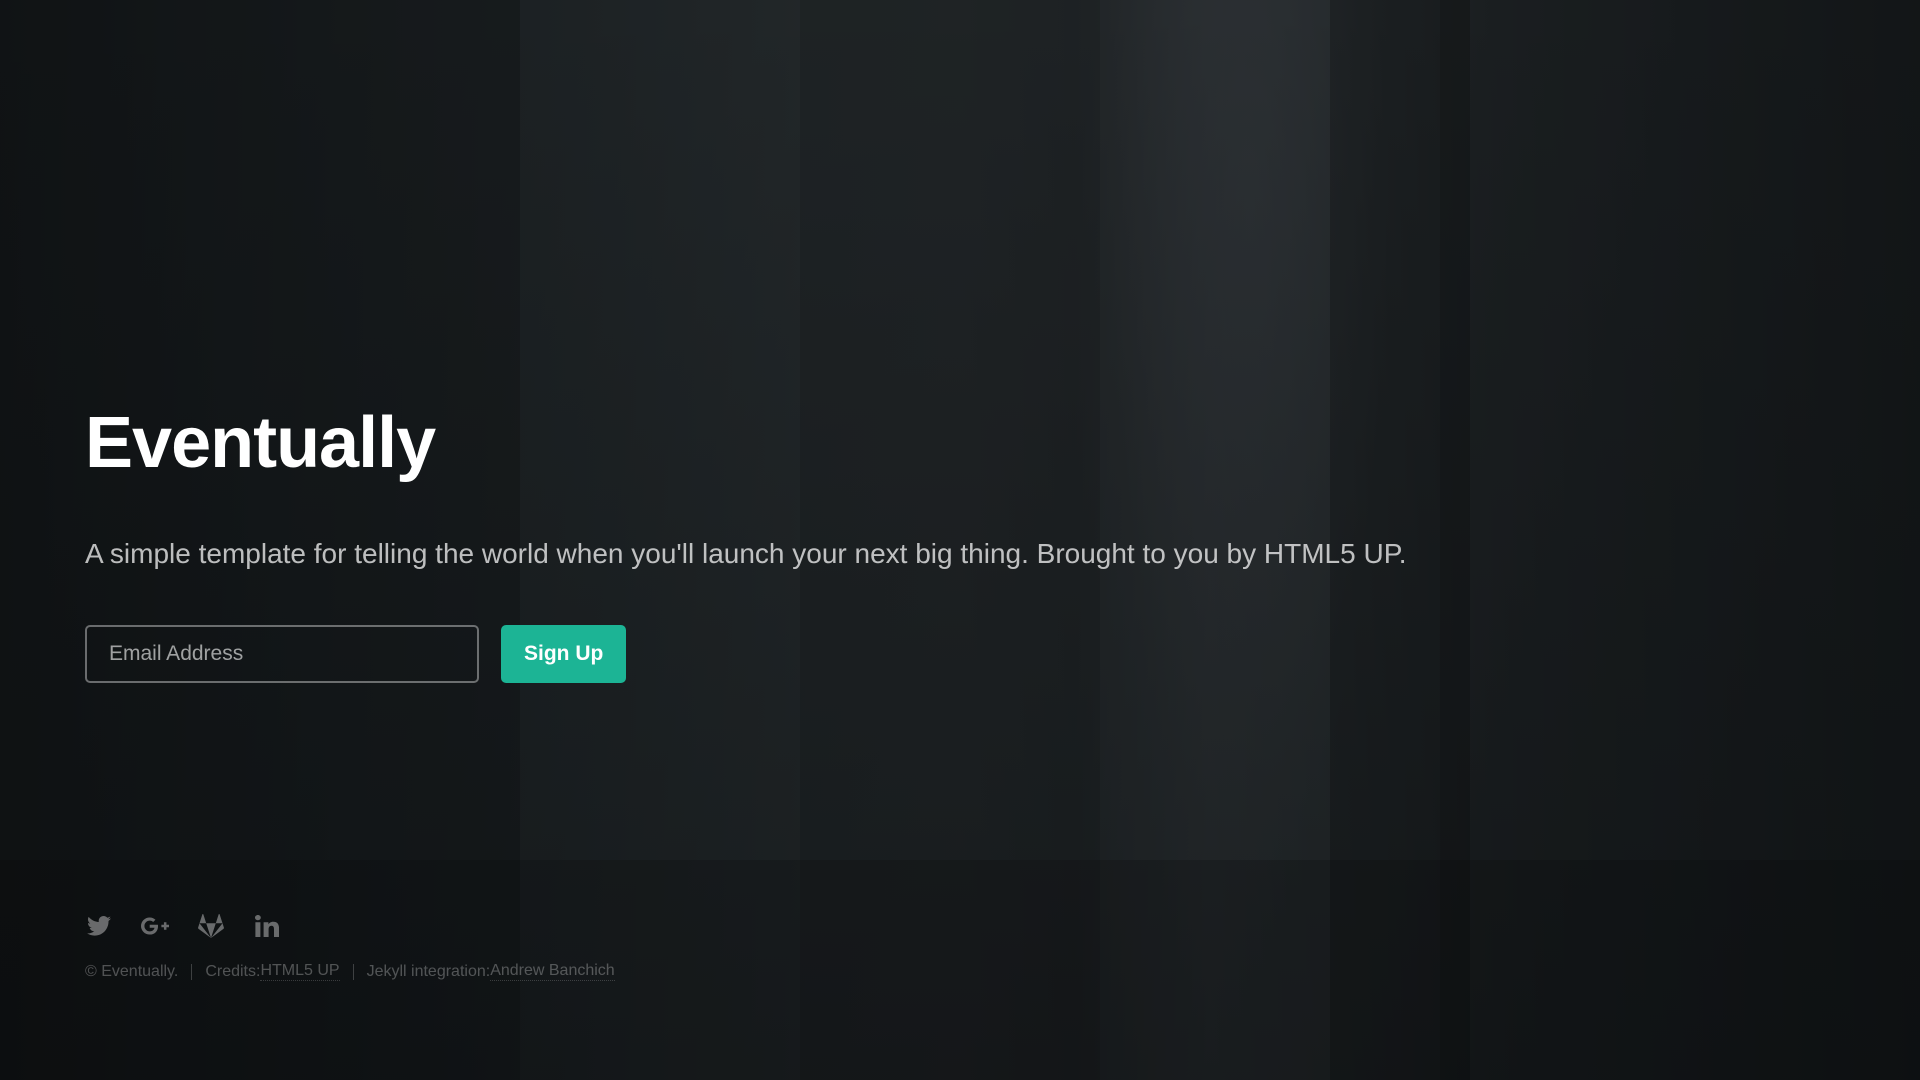 This screenshot has width=1920, height=1080. I want to click on social-links, so click(350, 926).